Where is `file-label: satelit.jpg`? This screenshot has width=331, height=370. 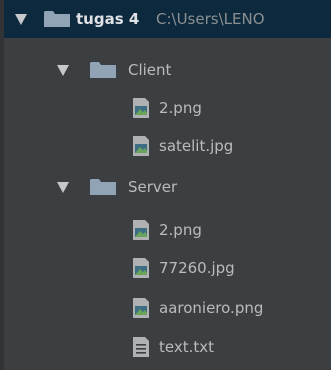 file-label: satelit.jpg is located at coordinates (196, 146).